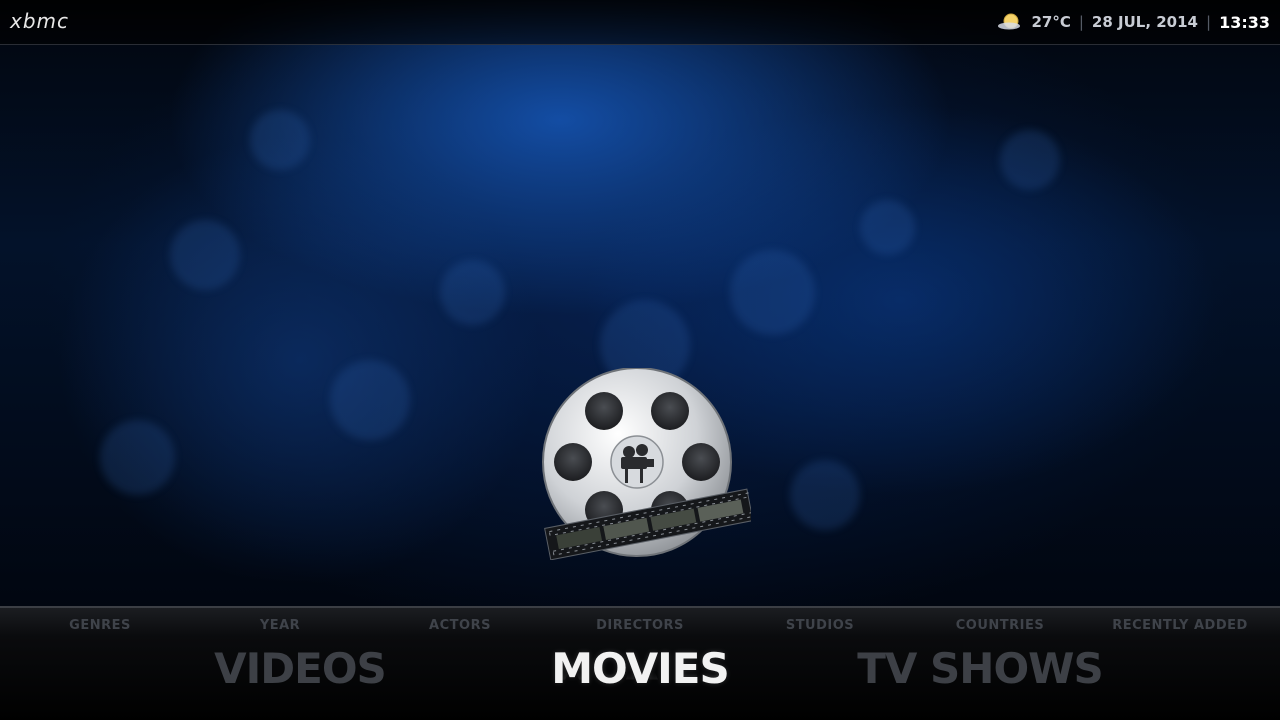  What do you see at coordinates (1010, 22) in the screenshot?
I see `partly-sunny-icon` at bounding box center [1010, 22].